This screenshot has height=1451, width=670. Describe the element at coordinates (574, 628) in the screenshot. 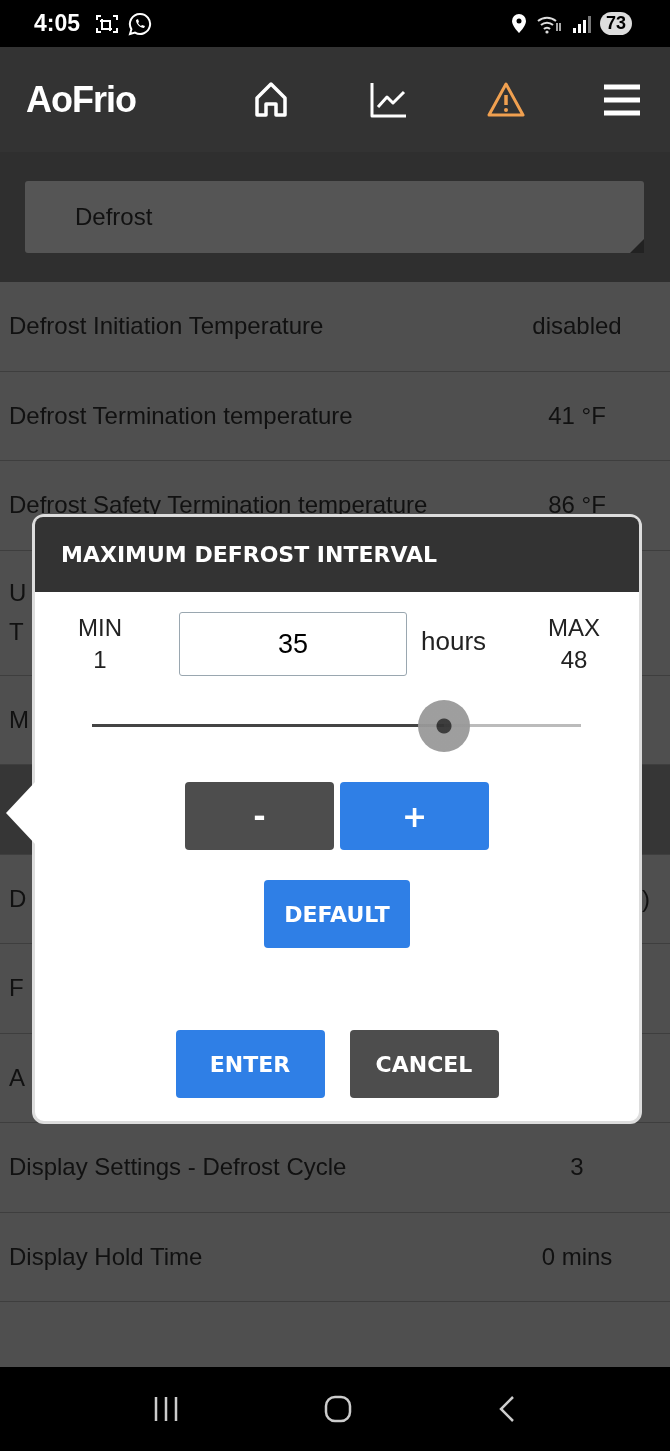

I see `max-label: MAX` at that location.